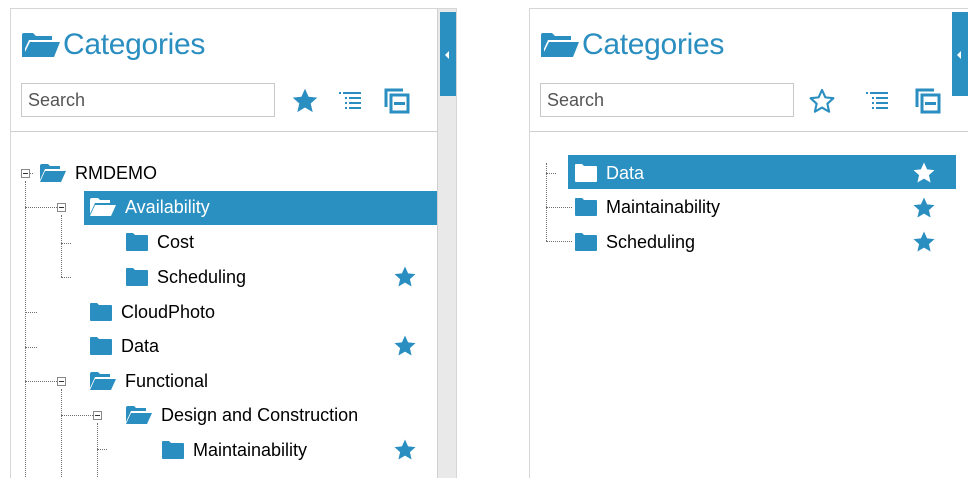 The image size is (968, 478). What do you see at coordinates (167, 206) in the screenshot?
I see `node-label: Availability` at bounding box center [167, 206].